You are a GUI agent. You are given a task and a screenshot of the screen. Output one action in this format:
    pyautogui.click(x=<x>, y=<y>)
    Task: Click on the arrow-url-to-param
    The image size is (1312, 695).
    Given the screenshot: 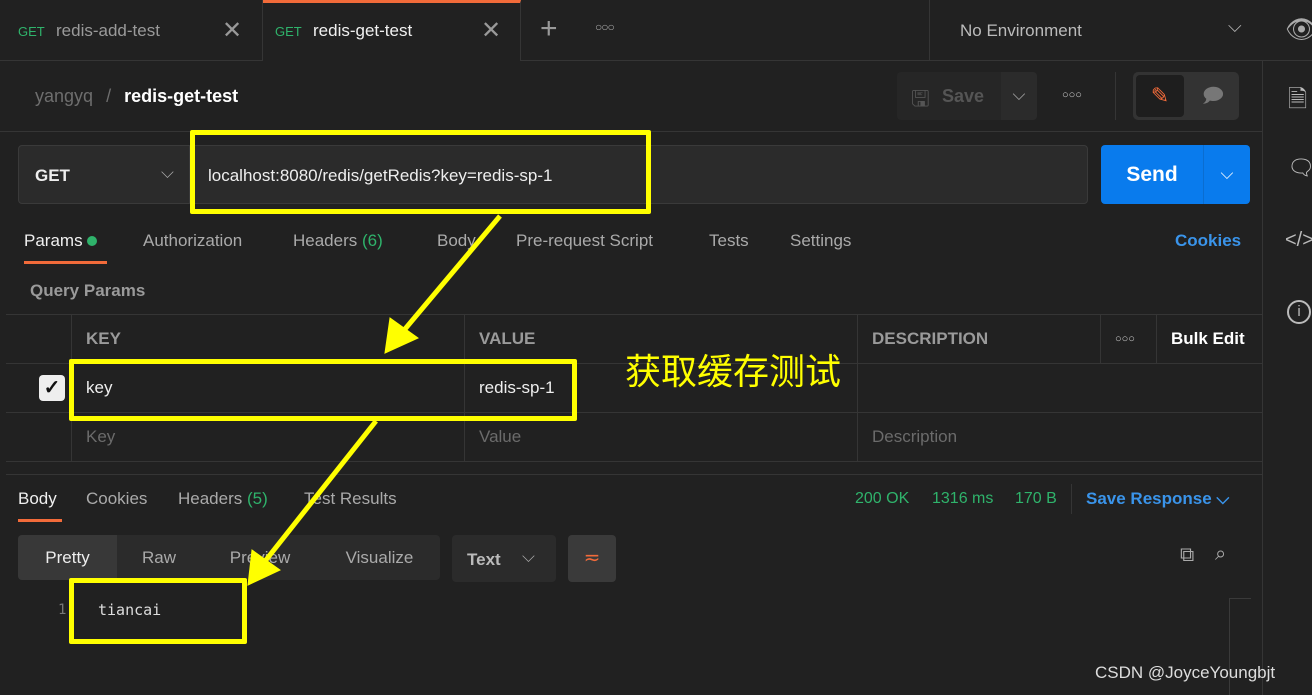 What is the action you would take?
    pyautogui.click(x=443, y=284)
    